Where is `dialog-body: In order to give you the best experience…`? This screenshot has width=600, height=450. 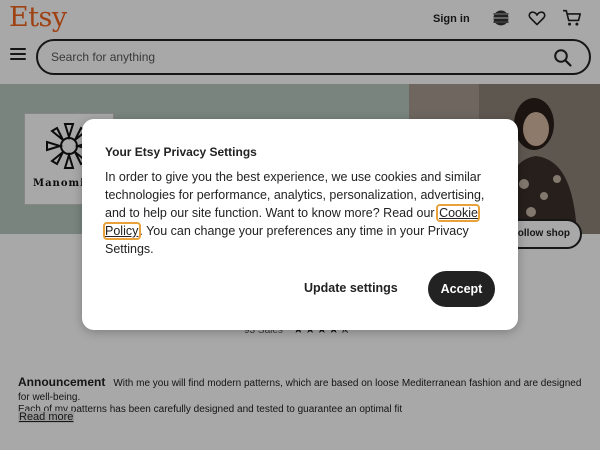 dialog-body: In order to give you the best experience… is located at coordinates (304, 213).